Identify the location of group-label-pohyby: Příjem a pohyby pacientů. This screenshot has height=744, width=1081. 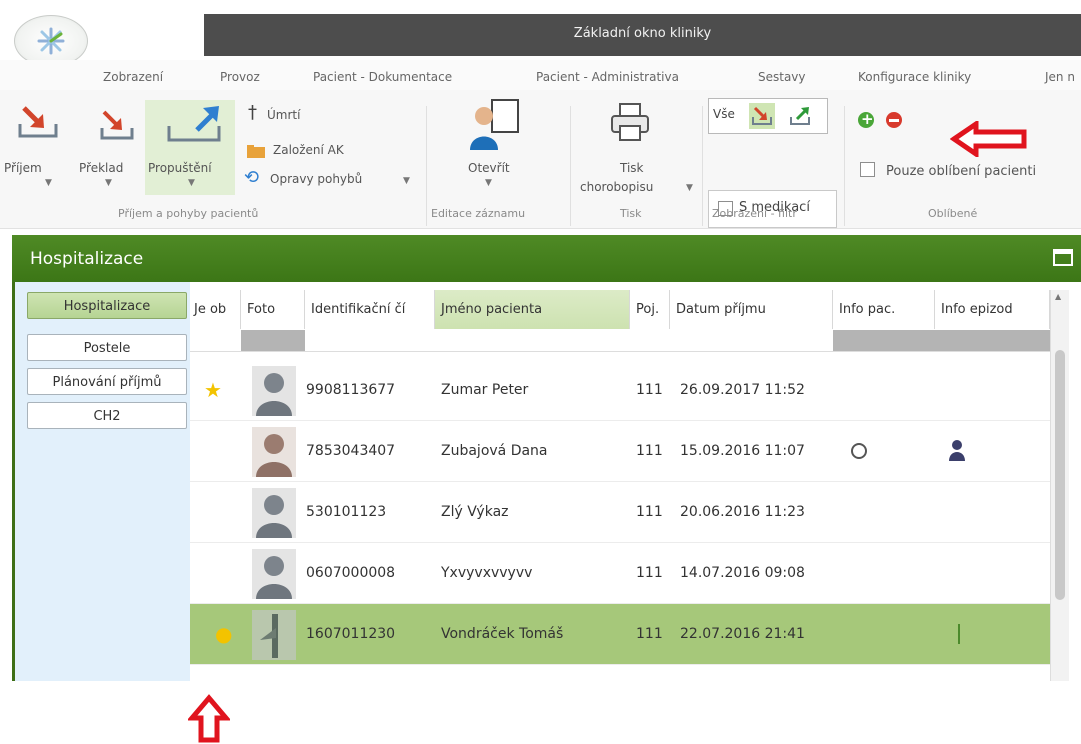
(188, 213).